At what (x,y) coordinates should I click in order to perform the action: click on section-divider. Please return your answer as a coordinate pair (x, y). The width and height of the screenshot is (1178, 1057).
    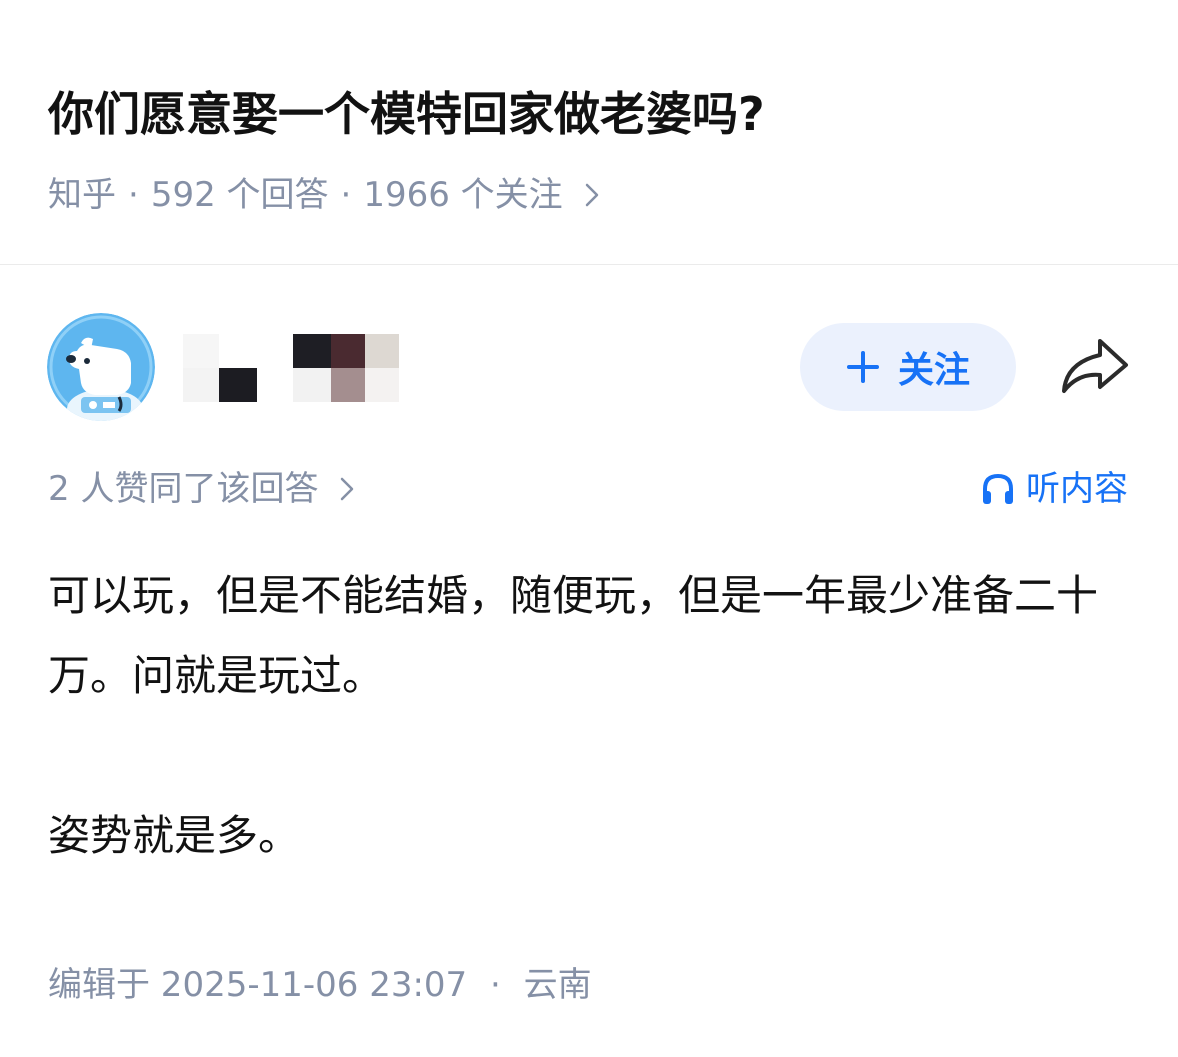
    Looking at the image, I should click on (589, 264).